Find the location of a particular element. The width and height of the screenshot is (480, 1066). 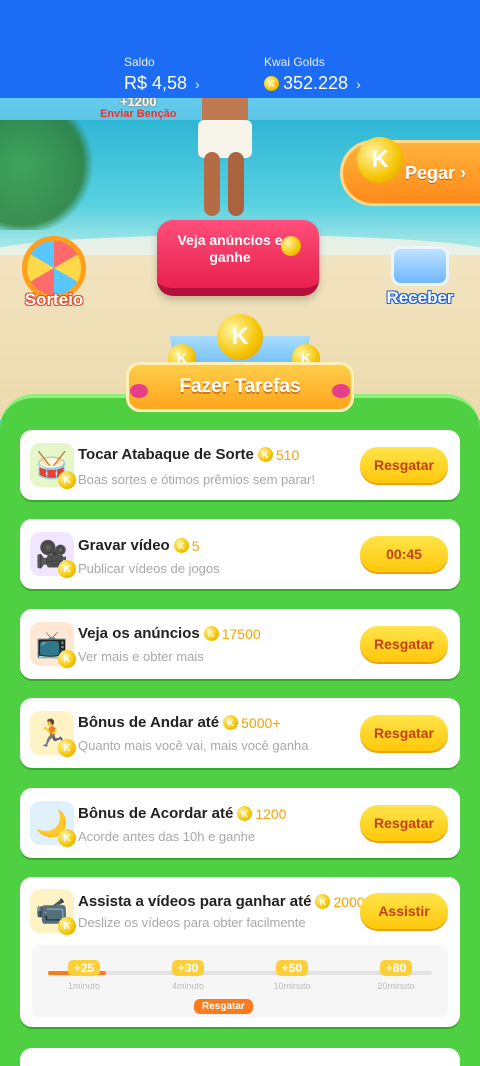

banner-title: Fazer Tarefas is located at coordinates (240, 386).